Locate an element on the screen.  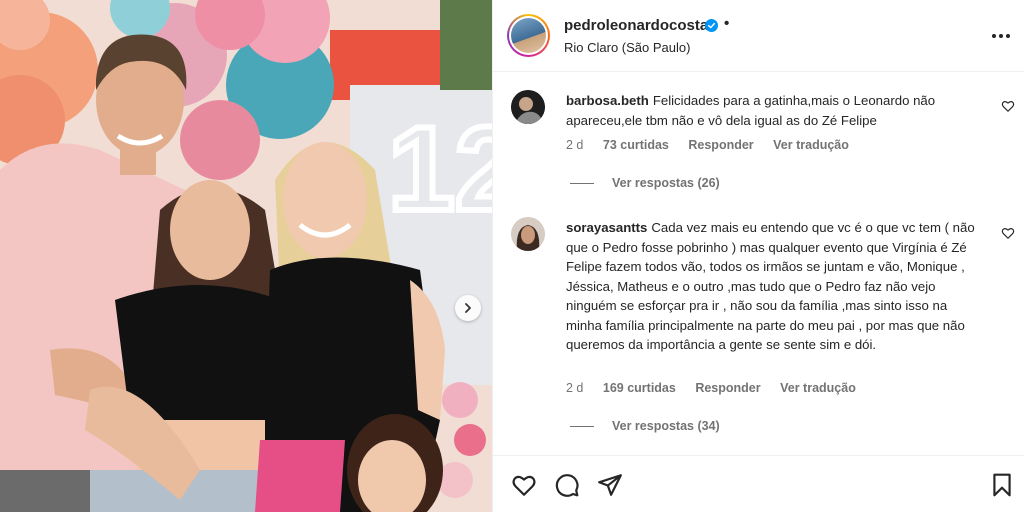
neon-number: 12 is located at coordinates (440, 169).